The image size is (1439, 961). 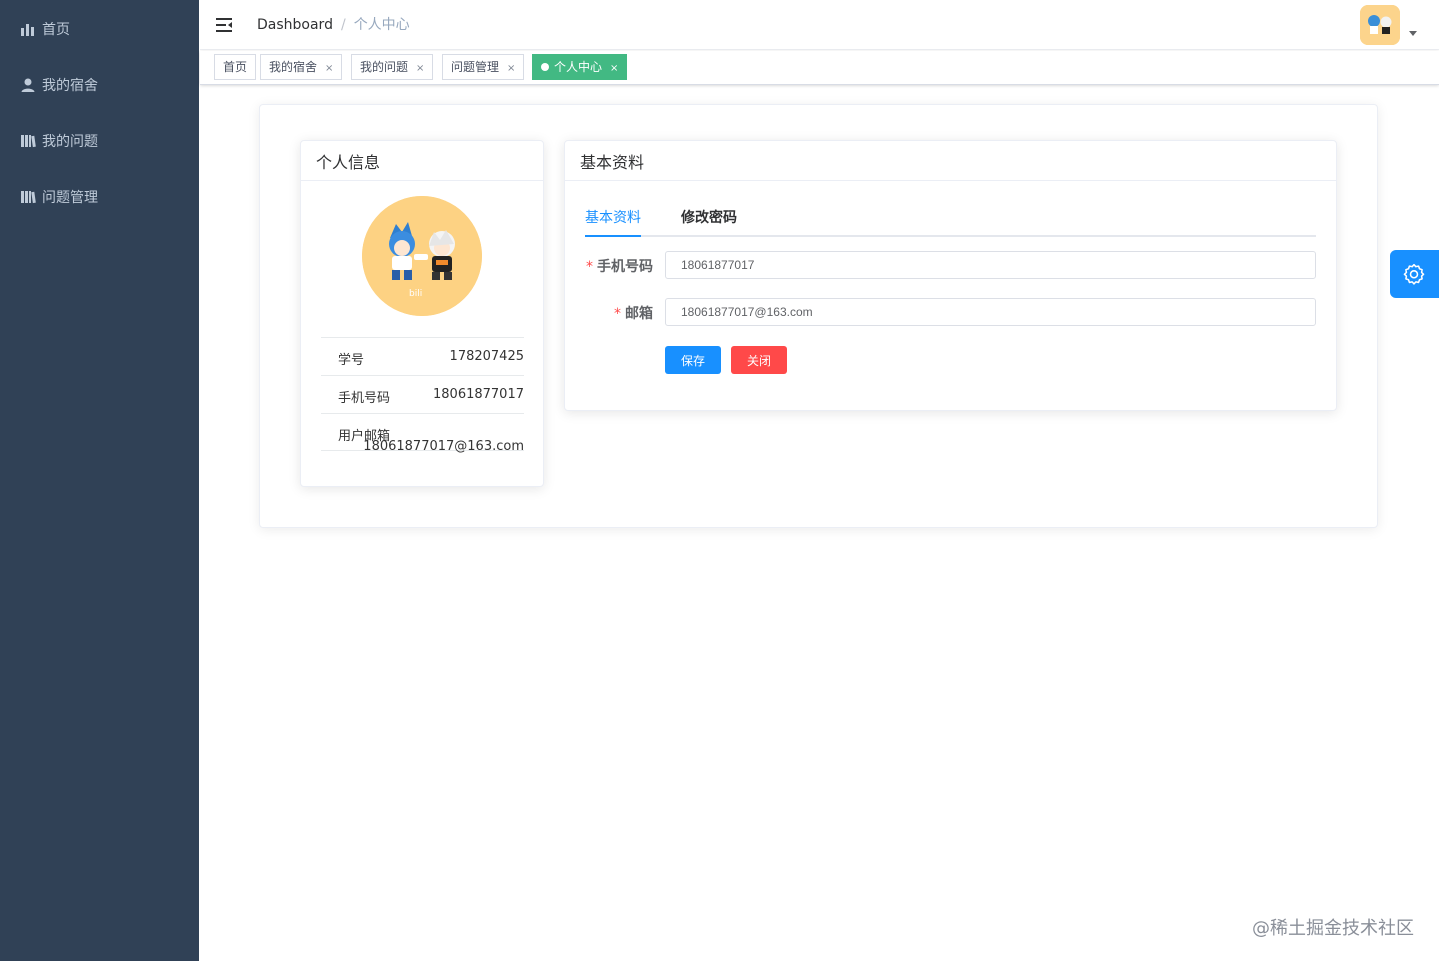 I want to click on sidebar-item-my-issues: 我的问题, so click(x=99, y=141).